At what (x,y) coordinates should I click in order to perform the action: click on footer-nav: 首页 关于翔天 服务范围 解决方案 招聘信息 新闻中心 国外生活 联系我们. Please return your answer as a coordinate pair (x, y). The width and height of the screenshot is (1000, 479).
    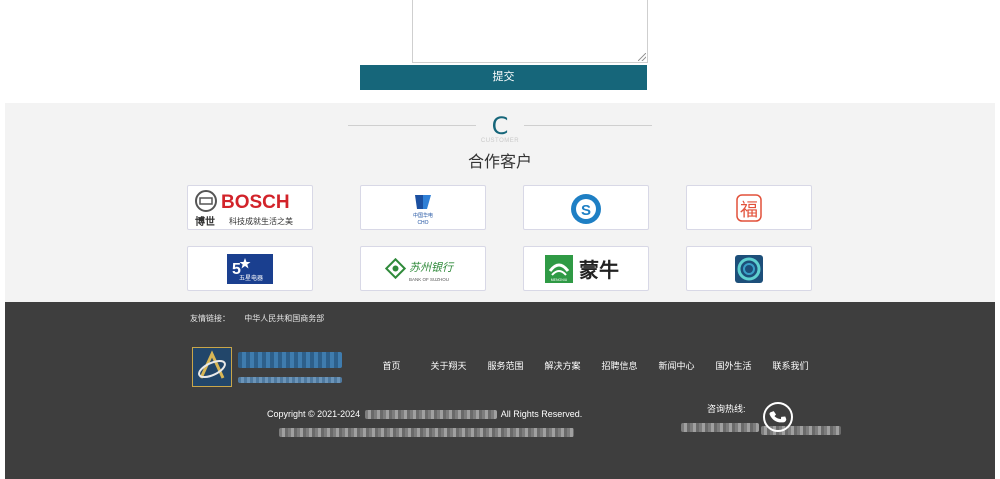
    Looking at the image, I should click on (591, 365).